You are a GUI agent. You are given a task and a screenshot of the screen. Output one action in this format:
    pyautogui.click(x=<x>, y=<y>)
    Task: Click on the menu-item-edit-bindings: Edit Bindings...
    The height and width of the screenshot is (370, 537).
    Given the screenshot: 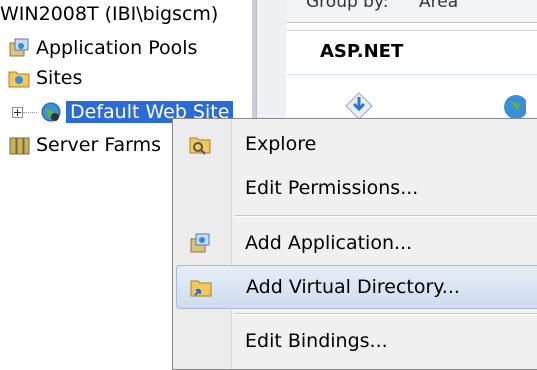 What is the action you would take?
    pyautogui.click(x=356, y=341)
    